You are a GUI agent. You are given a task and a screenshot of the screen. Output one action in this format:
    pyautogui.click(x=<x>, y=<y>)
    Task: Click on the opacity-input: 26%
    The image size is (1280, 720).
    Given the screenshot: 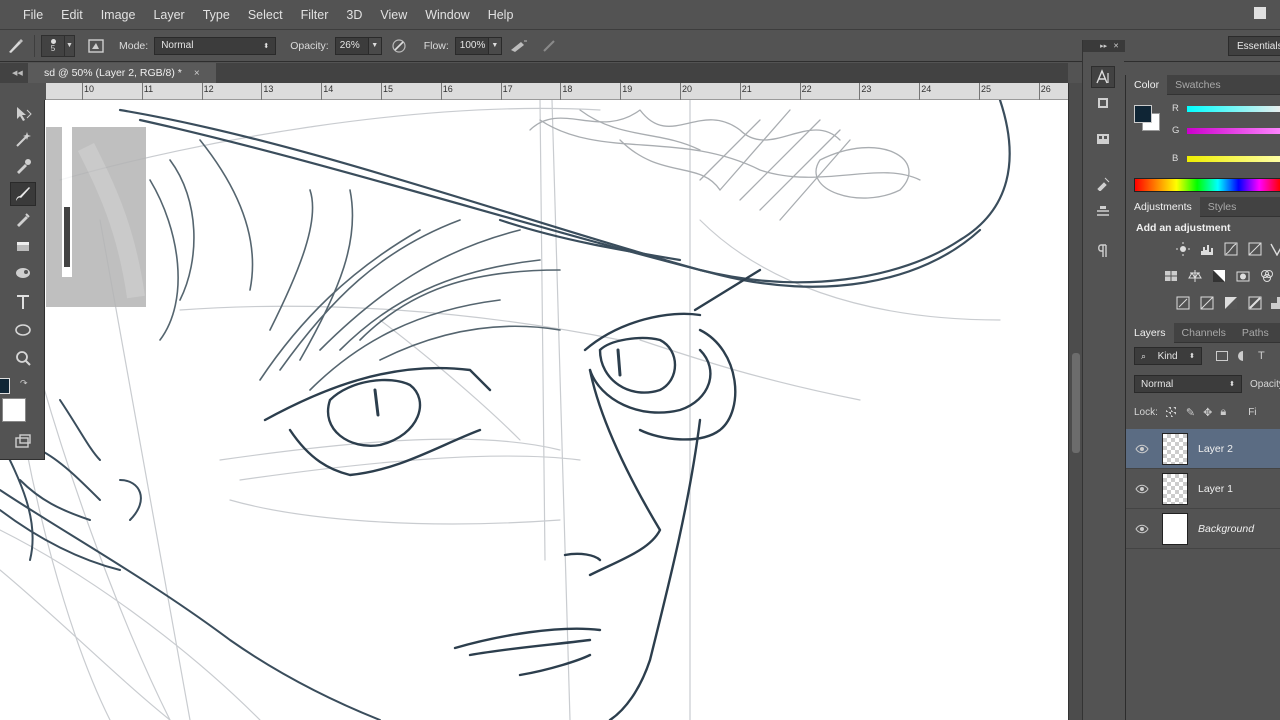 What is the action you would take?
    pyautogui.click(x=351, y=45)
    